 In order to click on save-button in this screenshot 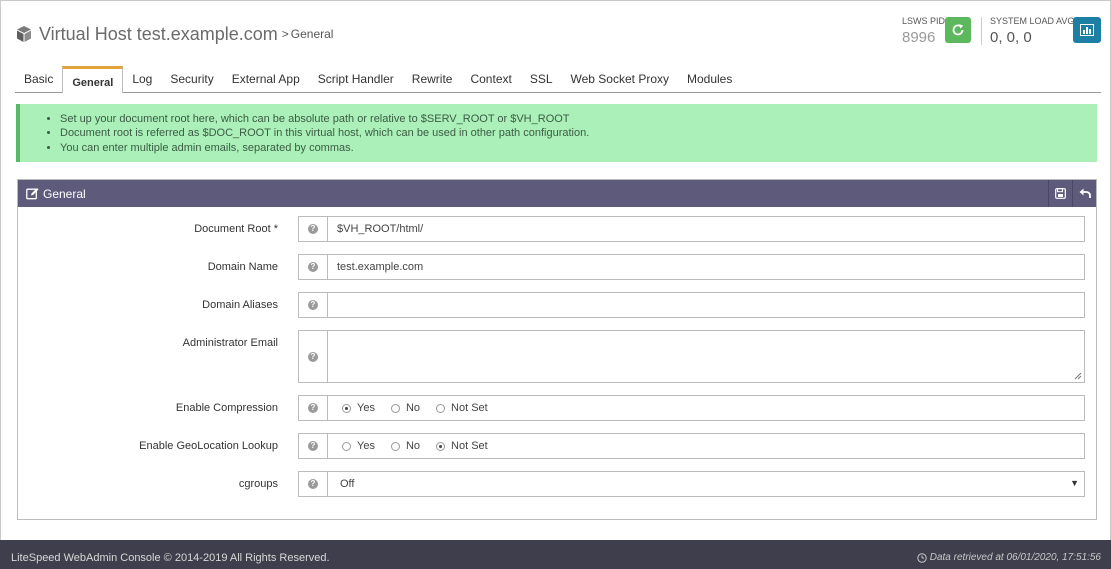, I will do `click(1060, 193)`.